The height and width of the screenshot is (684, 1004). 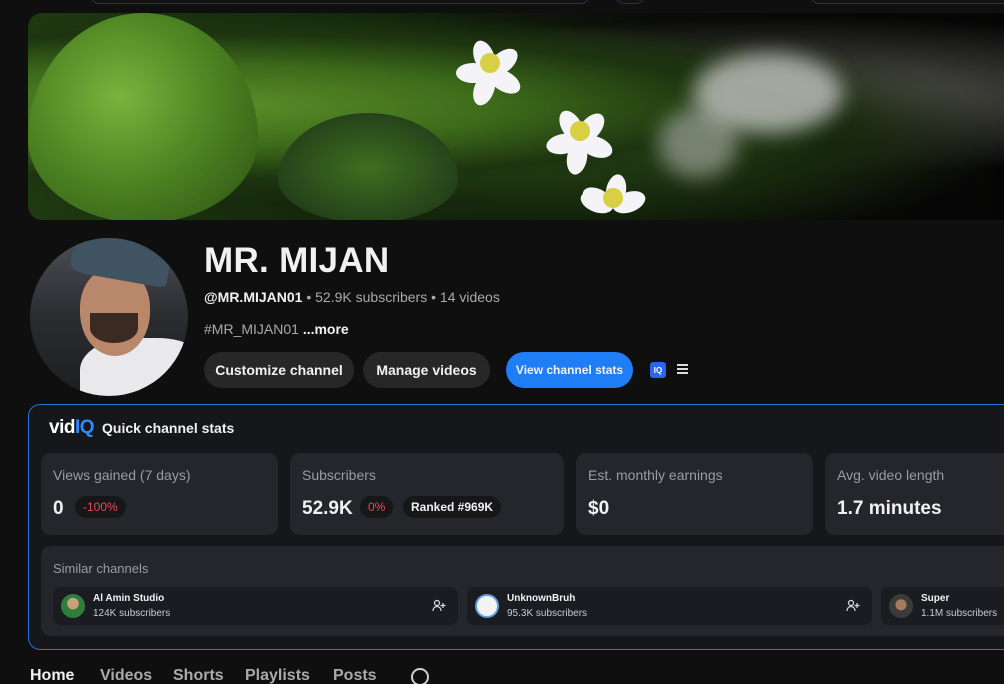 I want to click on stat-value: 0, so click(x=58, y=508).